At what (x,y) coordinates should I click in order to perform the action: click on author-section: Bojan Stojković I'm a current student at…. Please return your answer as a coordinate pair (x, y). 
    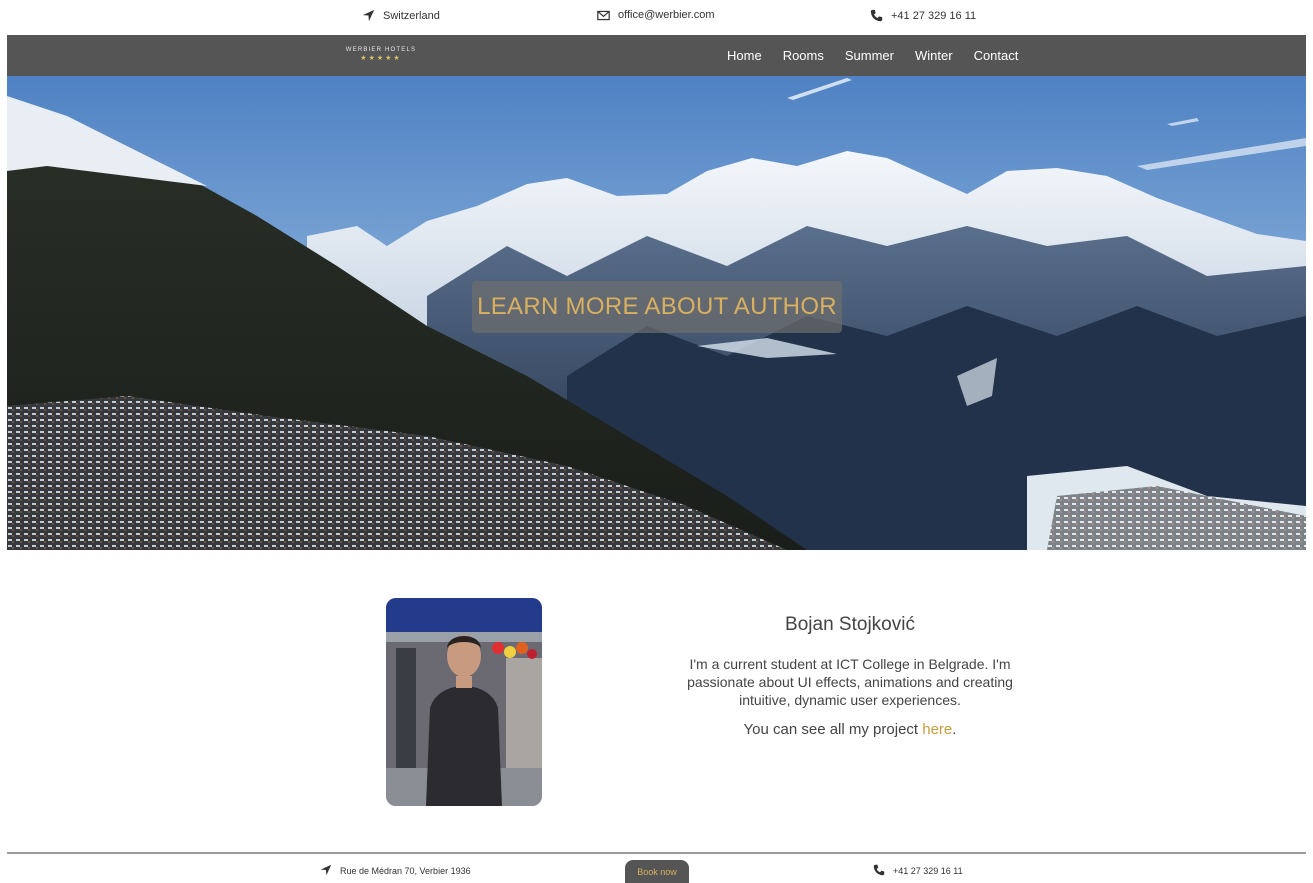
    Looking at the image, I should click on (850, 676).